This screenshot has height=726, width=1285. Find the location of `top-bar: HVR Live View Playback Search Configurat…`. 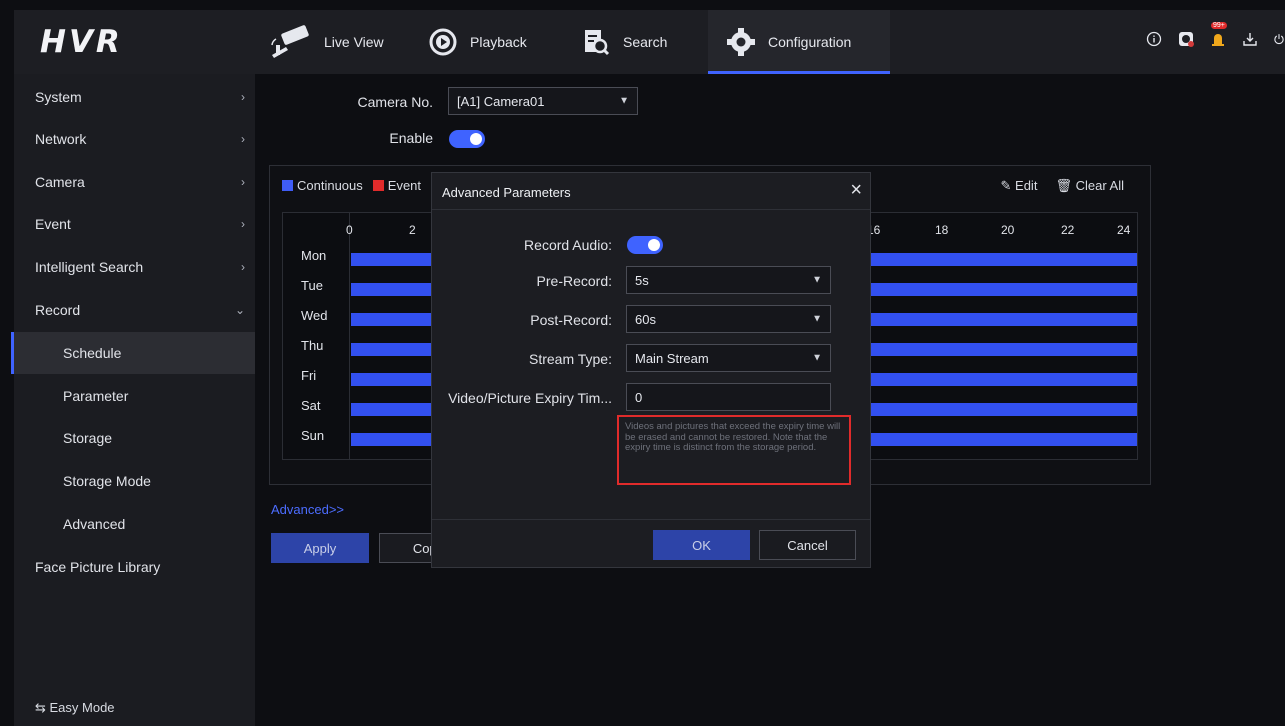

top-bar: HVR Live View Playback Search Configurat… is located at coordinates (649, 42).